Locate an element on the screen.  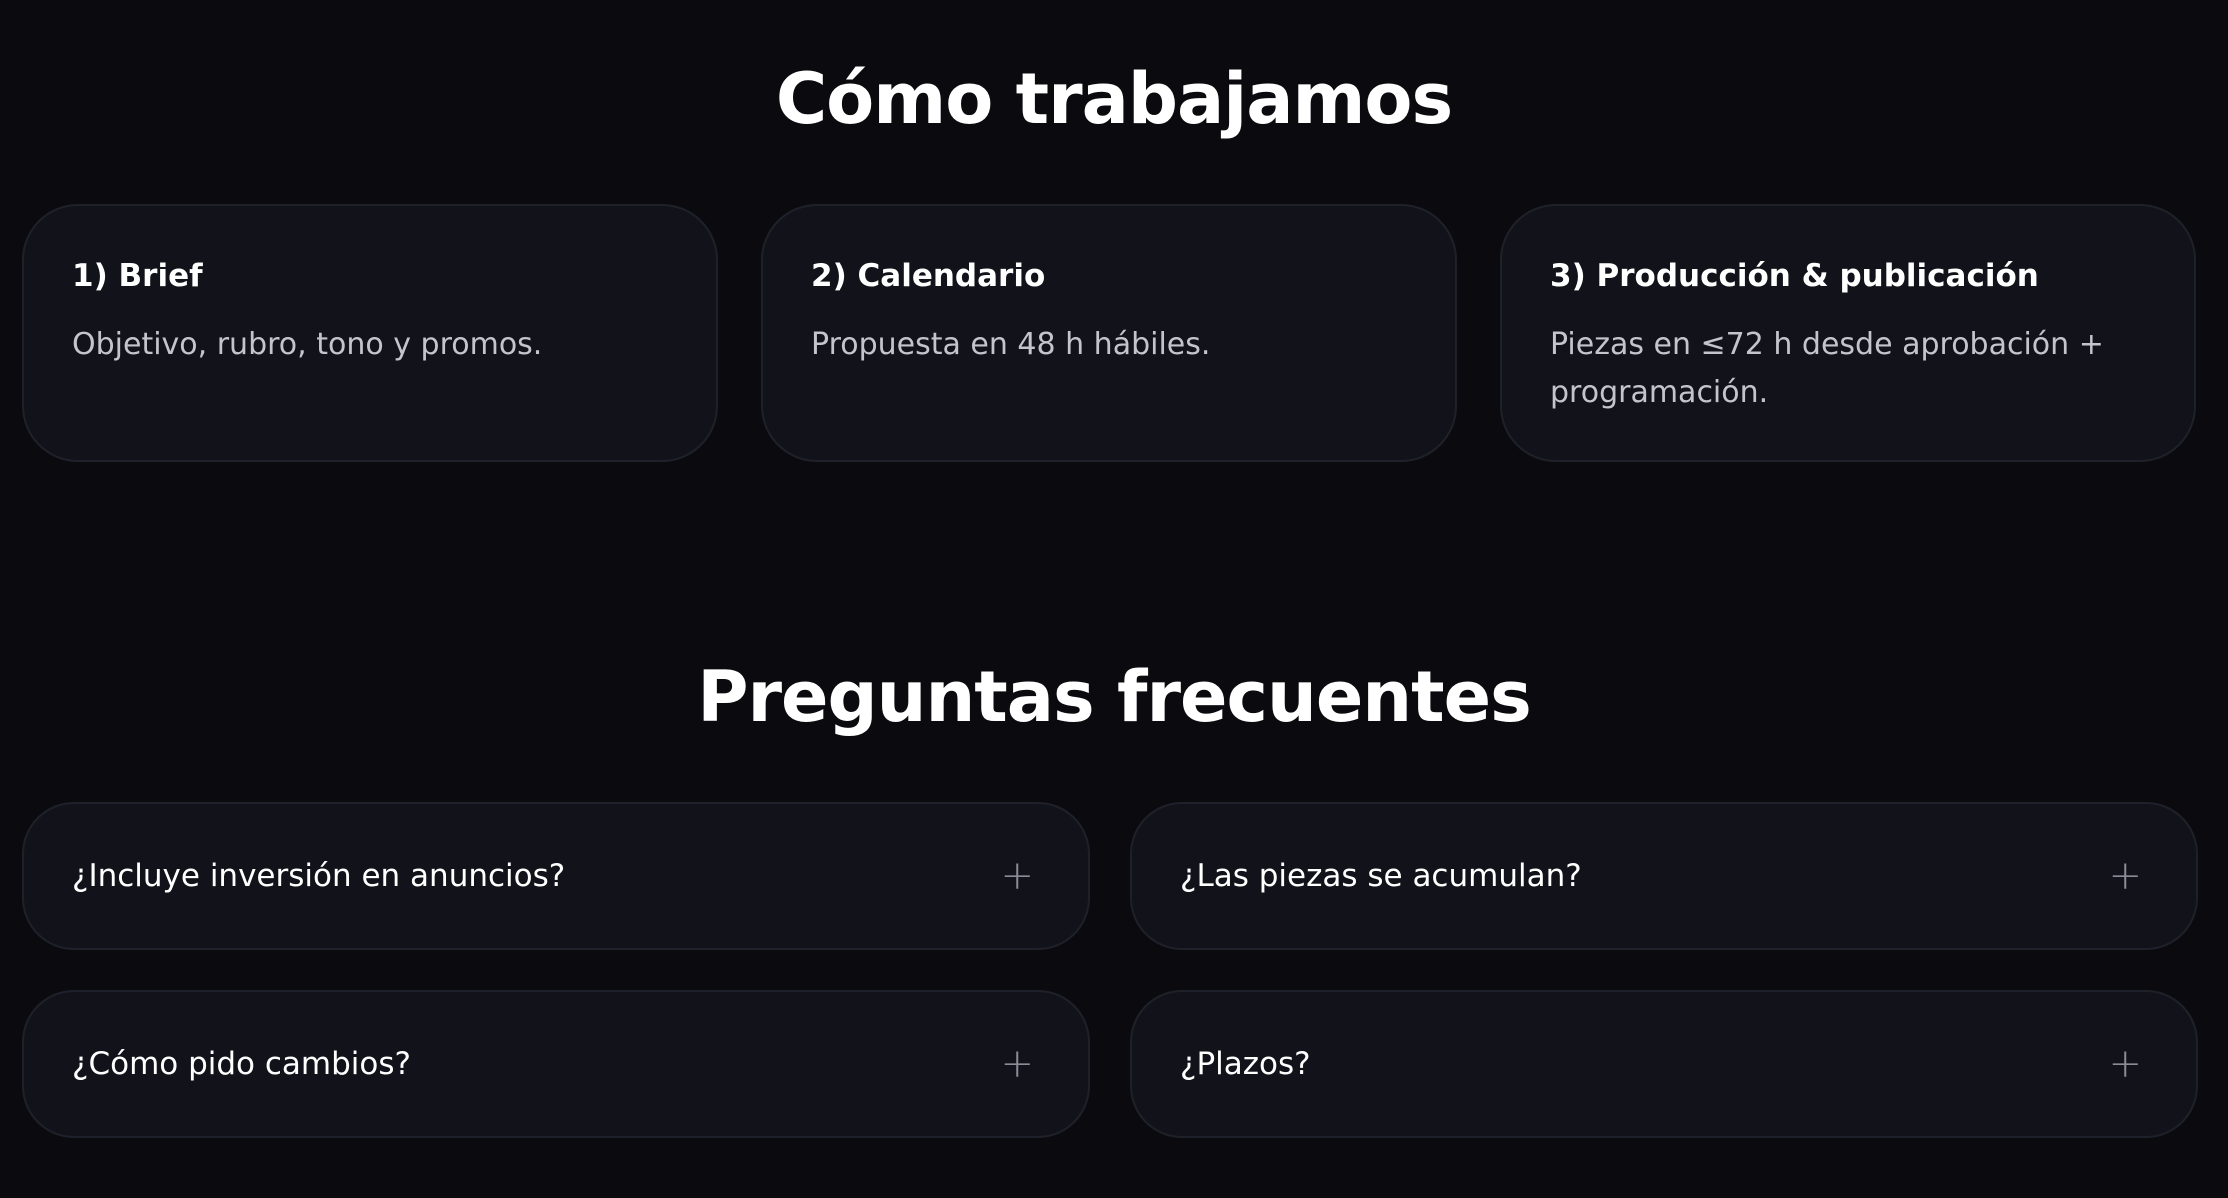
faq-question: ¿Las piezas se acumulan? is located at coordinates (1381, 876).